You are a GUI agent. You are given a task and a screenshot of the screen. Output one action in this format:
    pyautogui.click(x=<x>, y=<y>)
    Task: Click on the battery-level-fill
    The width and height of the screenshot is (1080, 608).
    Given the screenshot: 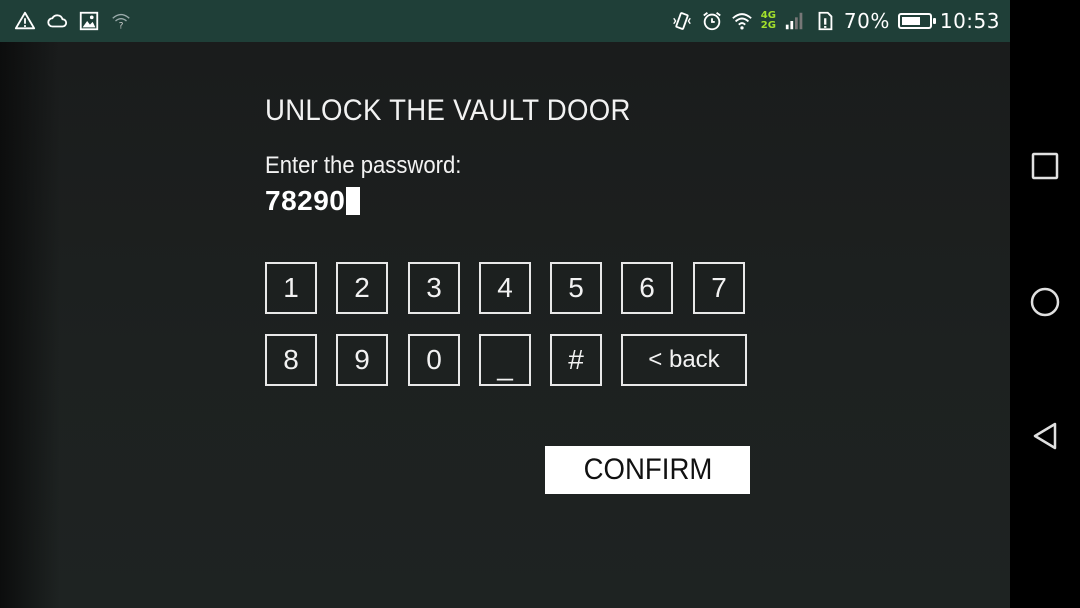 What is the action you would take?
    pyautogui.click(x=911, y=21)
    